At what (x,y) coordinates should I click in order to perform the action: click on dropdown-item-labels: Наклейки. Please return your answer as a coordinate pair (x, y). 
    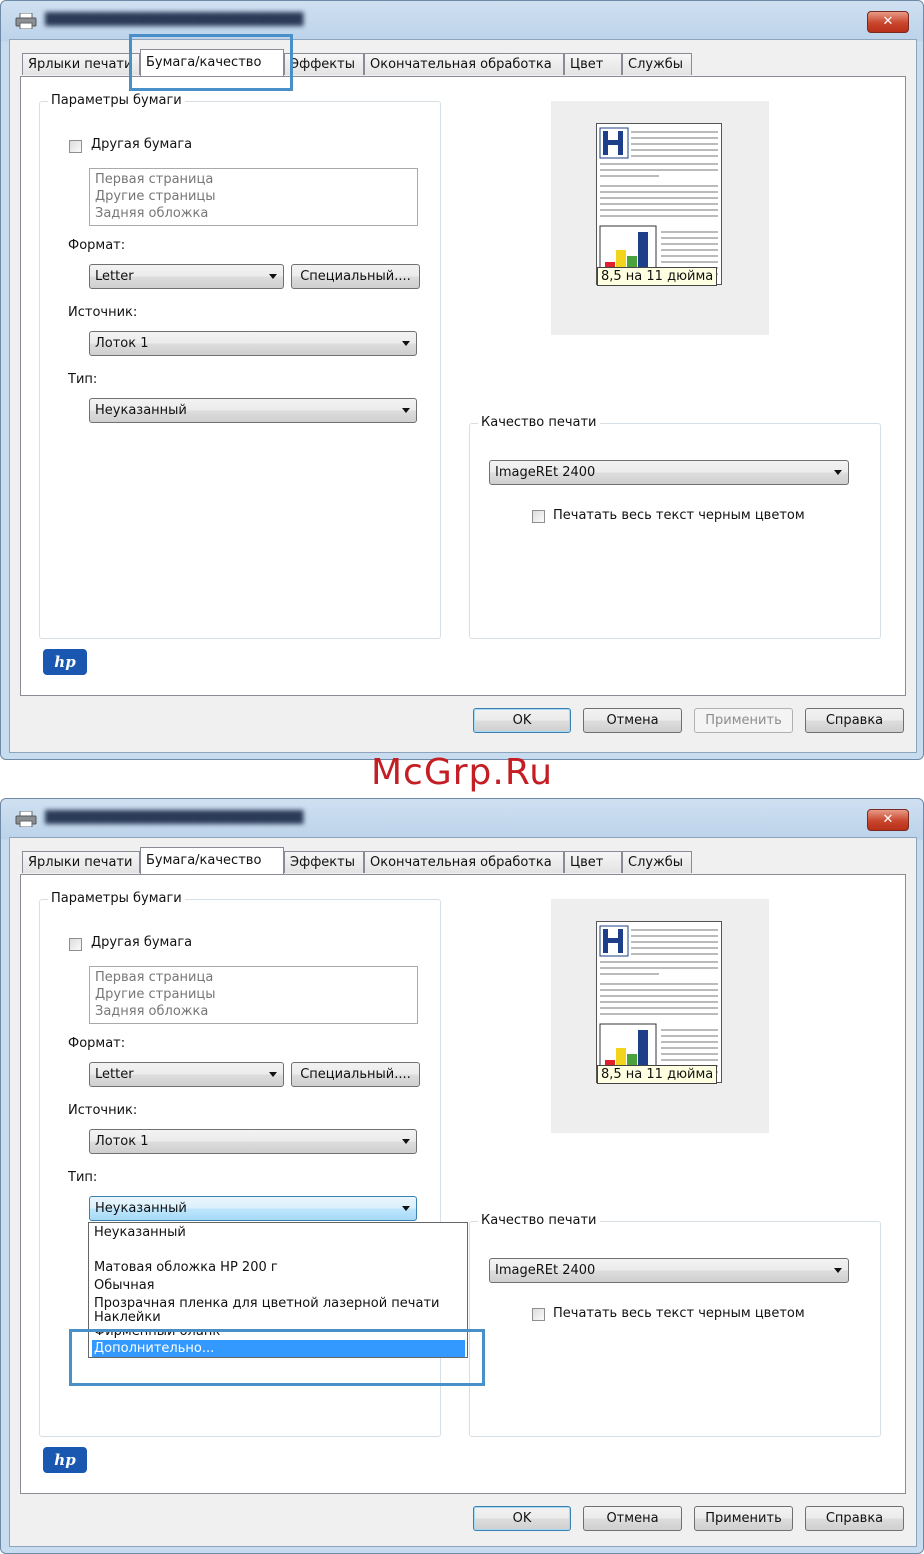
    Looking at the image, I should click on (278, 1315).